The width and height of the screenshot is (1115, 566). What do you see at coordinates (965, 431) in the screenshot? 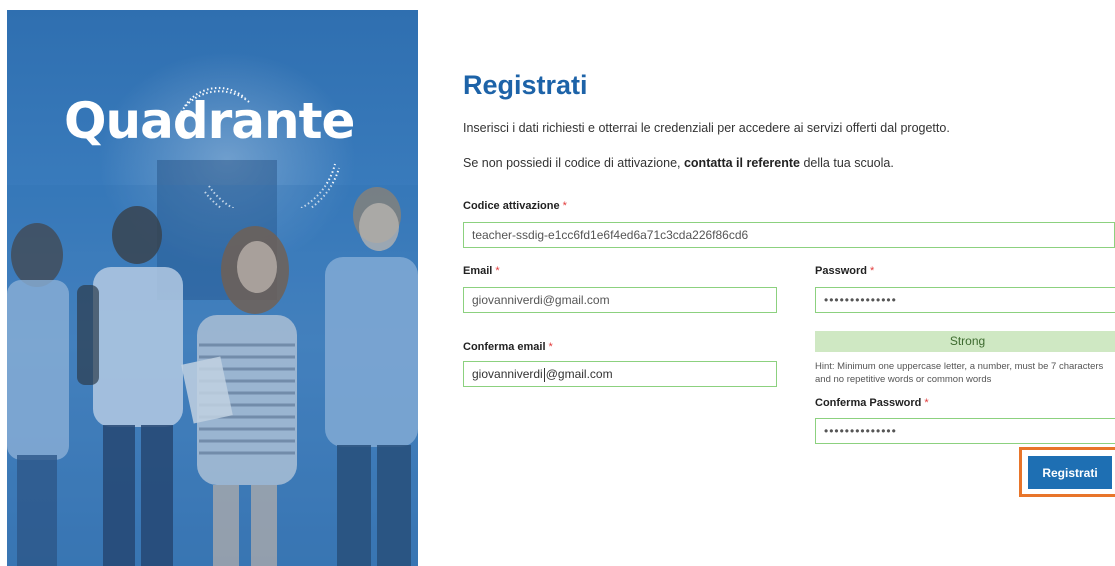
I see `confirm-password-input: ••••••••••••••` at bounding box center [965, 431].